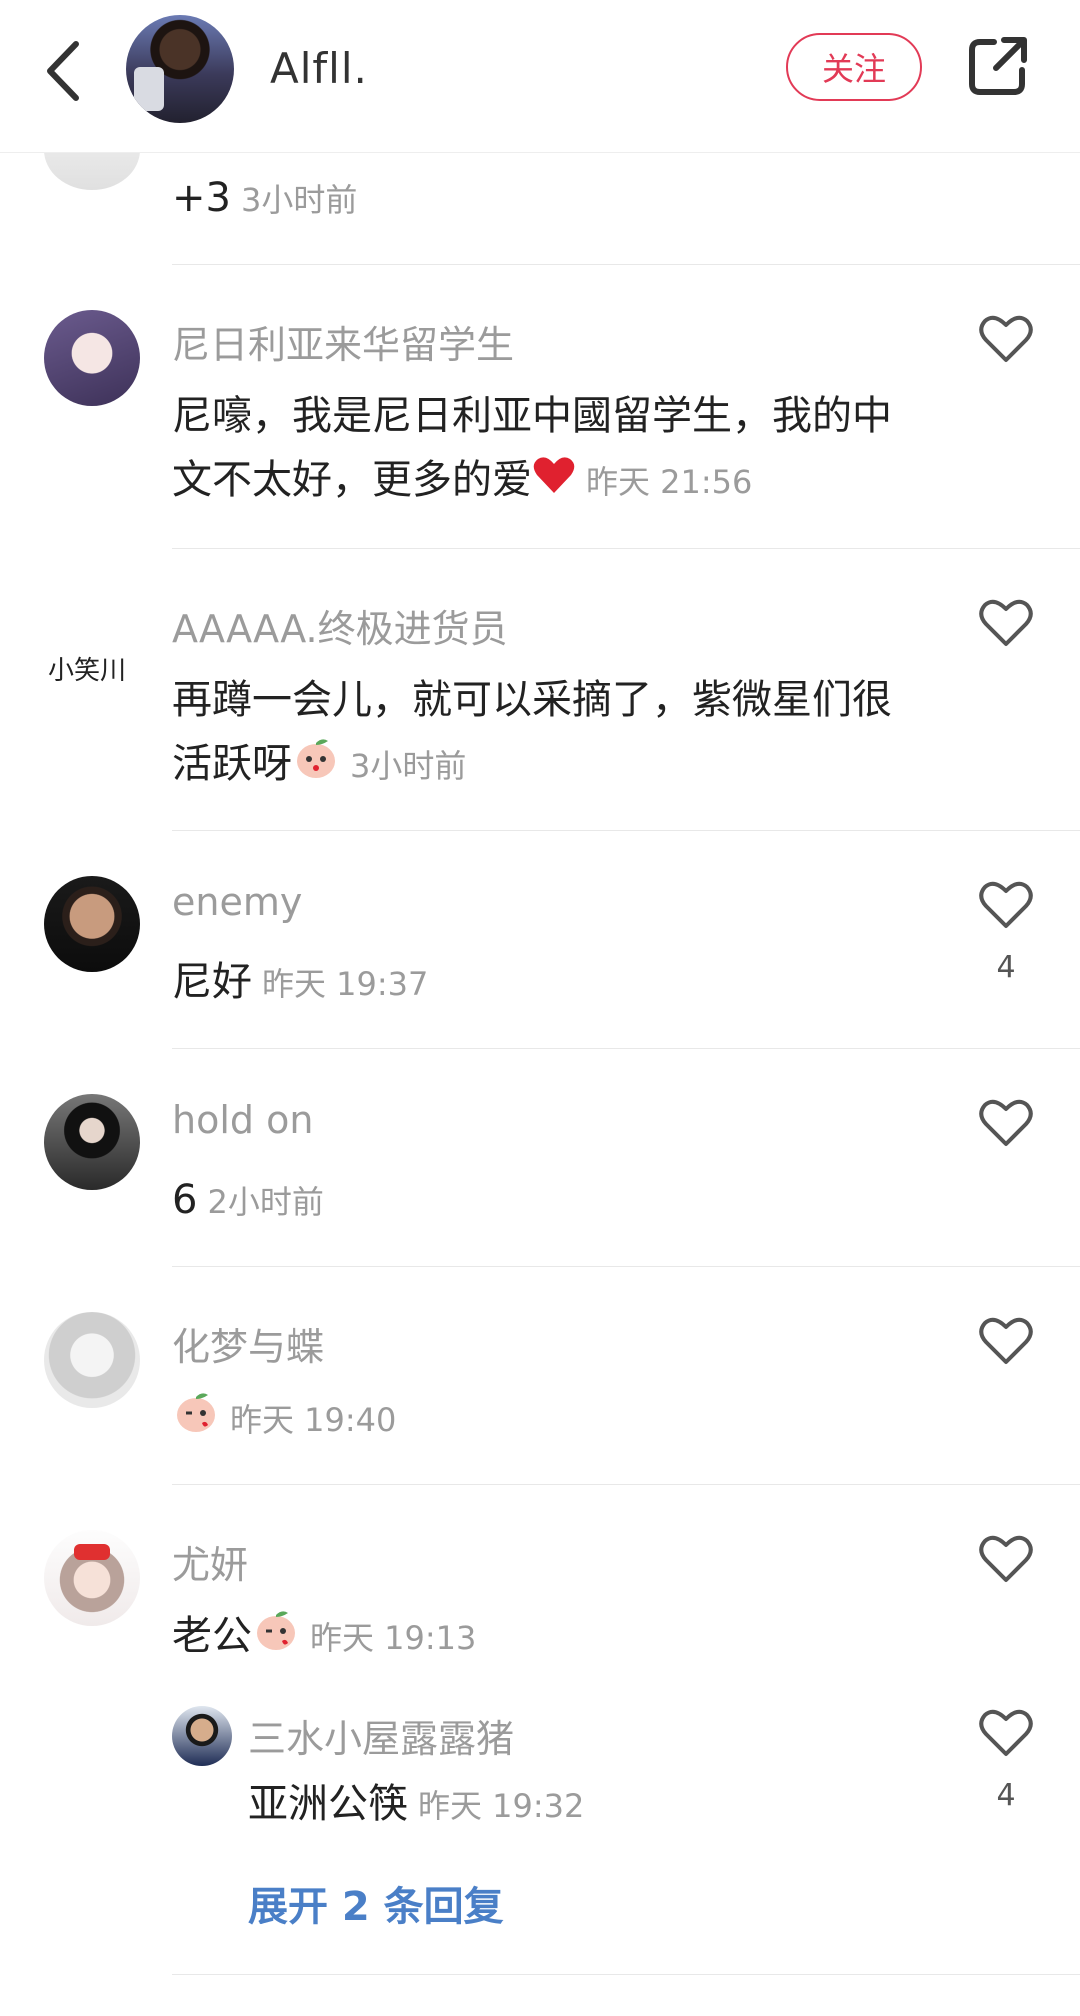  I want to click on avatar-text: 小笑川, so click(87, 671).